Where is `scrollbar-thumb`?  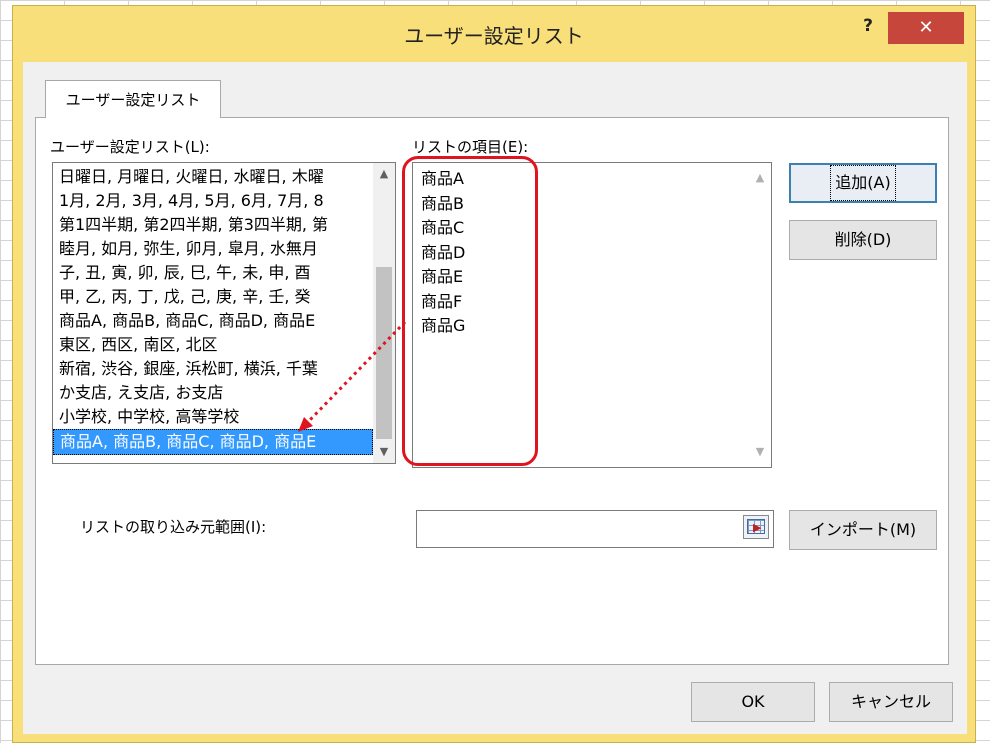 scrollbar-thumb is located at coordinates (384, 353).